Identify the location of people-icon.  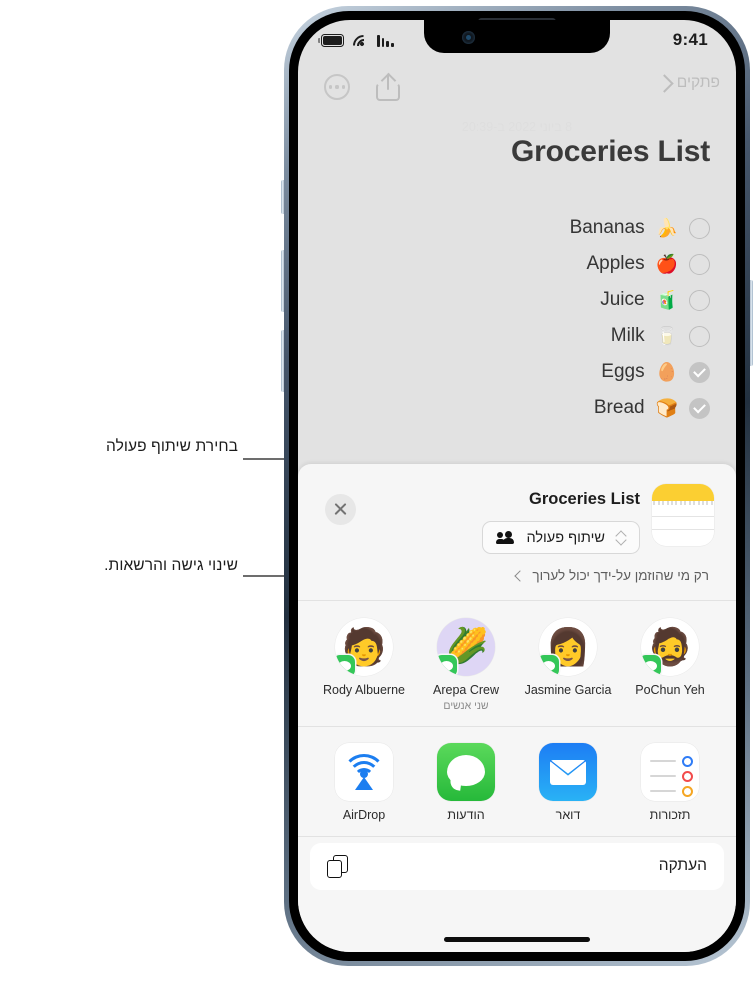
(506, 537).